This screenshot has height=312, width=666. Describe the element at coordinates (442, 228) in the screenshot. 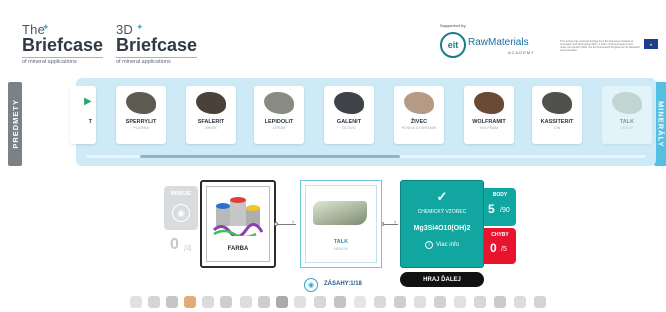

I see `formula-value: Mg3Si4O10(OH)2` at that location.